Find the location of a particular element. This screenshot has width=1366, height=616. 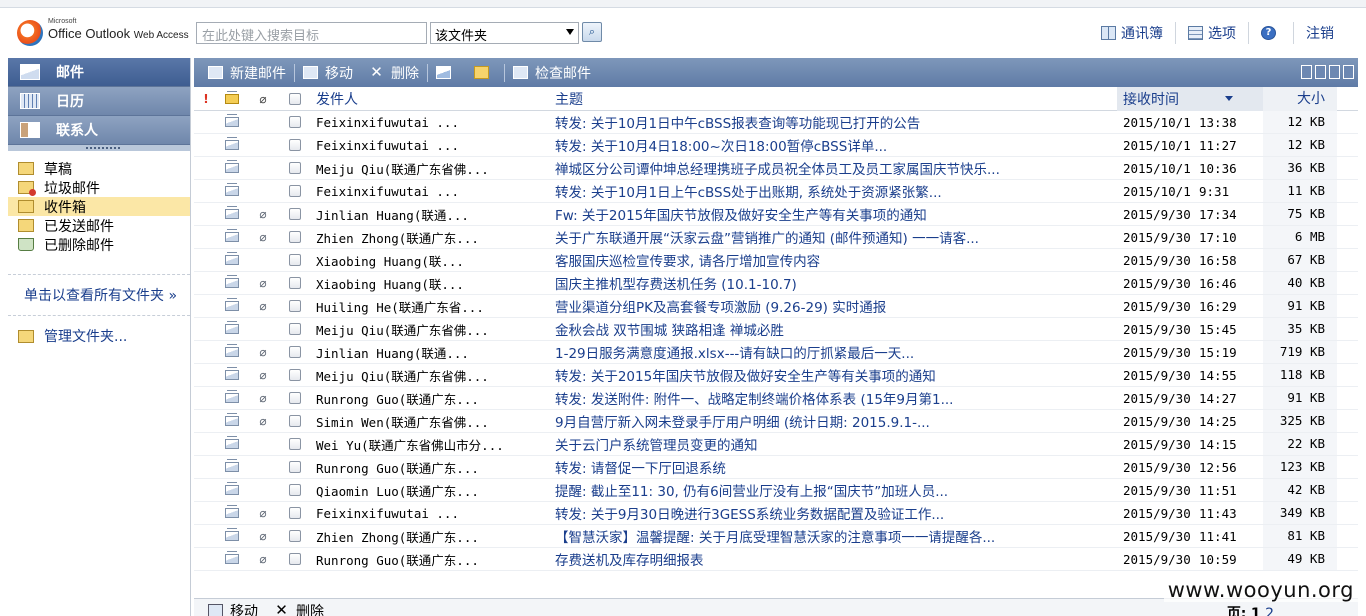

next-page-icon is located at coordinates (1334, 72).